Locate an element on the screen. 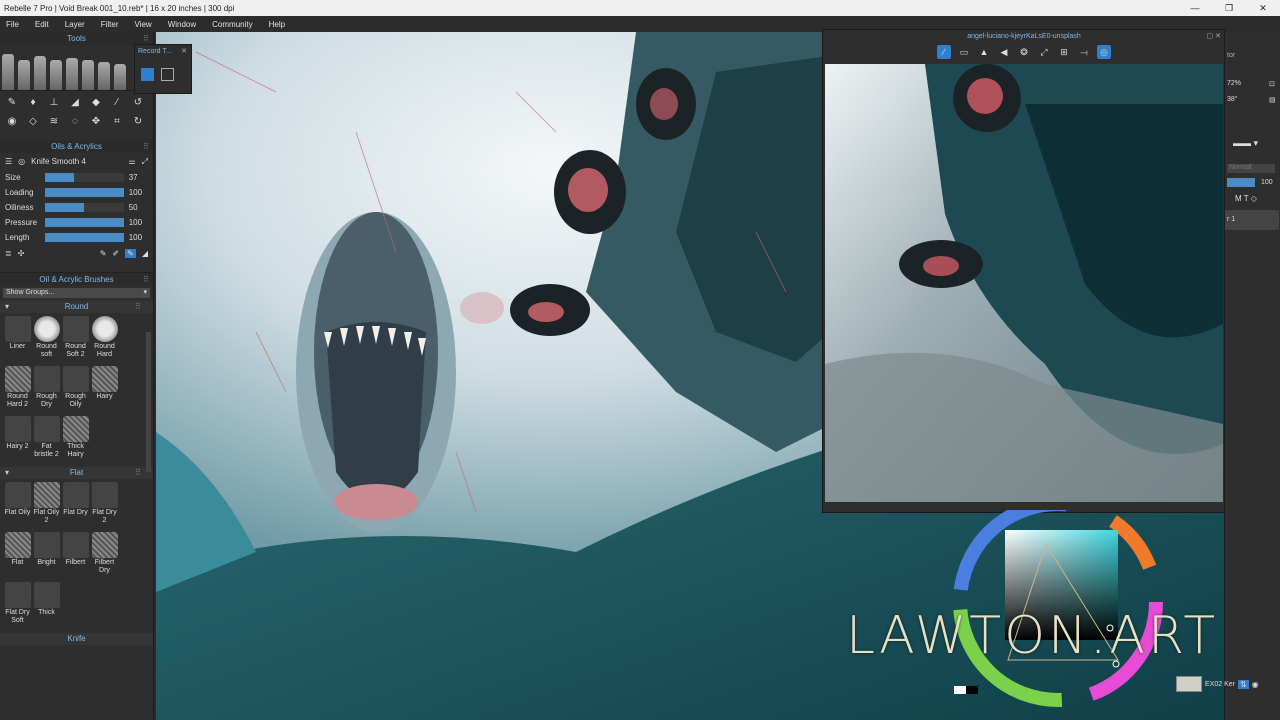 The width and height of the screenshot is (1280, 720). transform-icon: ✥ is located at coordinates (96, 122).